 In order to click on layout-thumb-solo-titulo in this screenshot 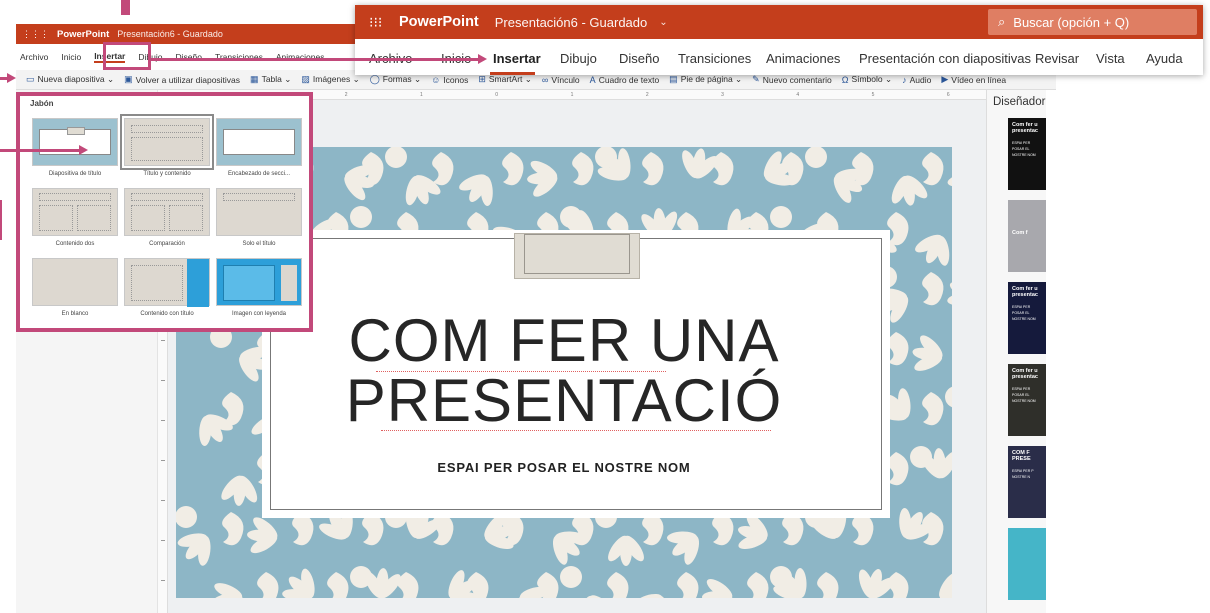, I will do `click(259, 212)`.